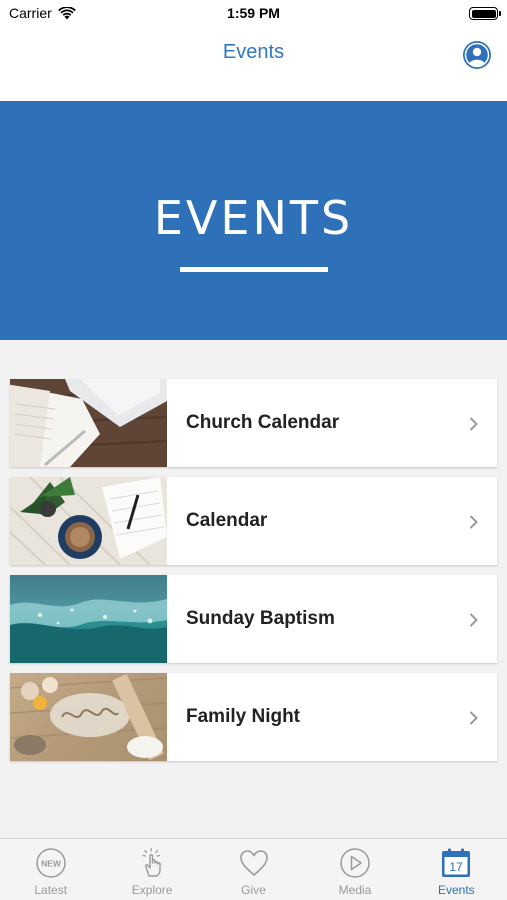 The width and height of the screenshot is (507, 900). What do you see at coordinates (456, 890) in the screenshot?
I see `tab-label: Events` at bounding box center [456, 890].